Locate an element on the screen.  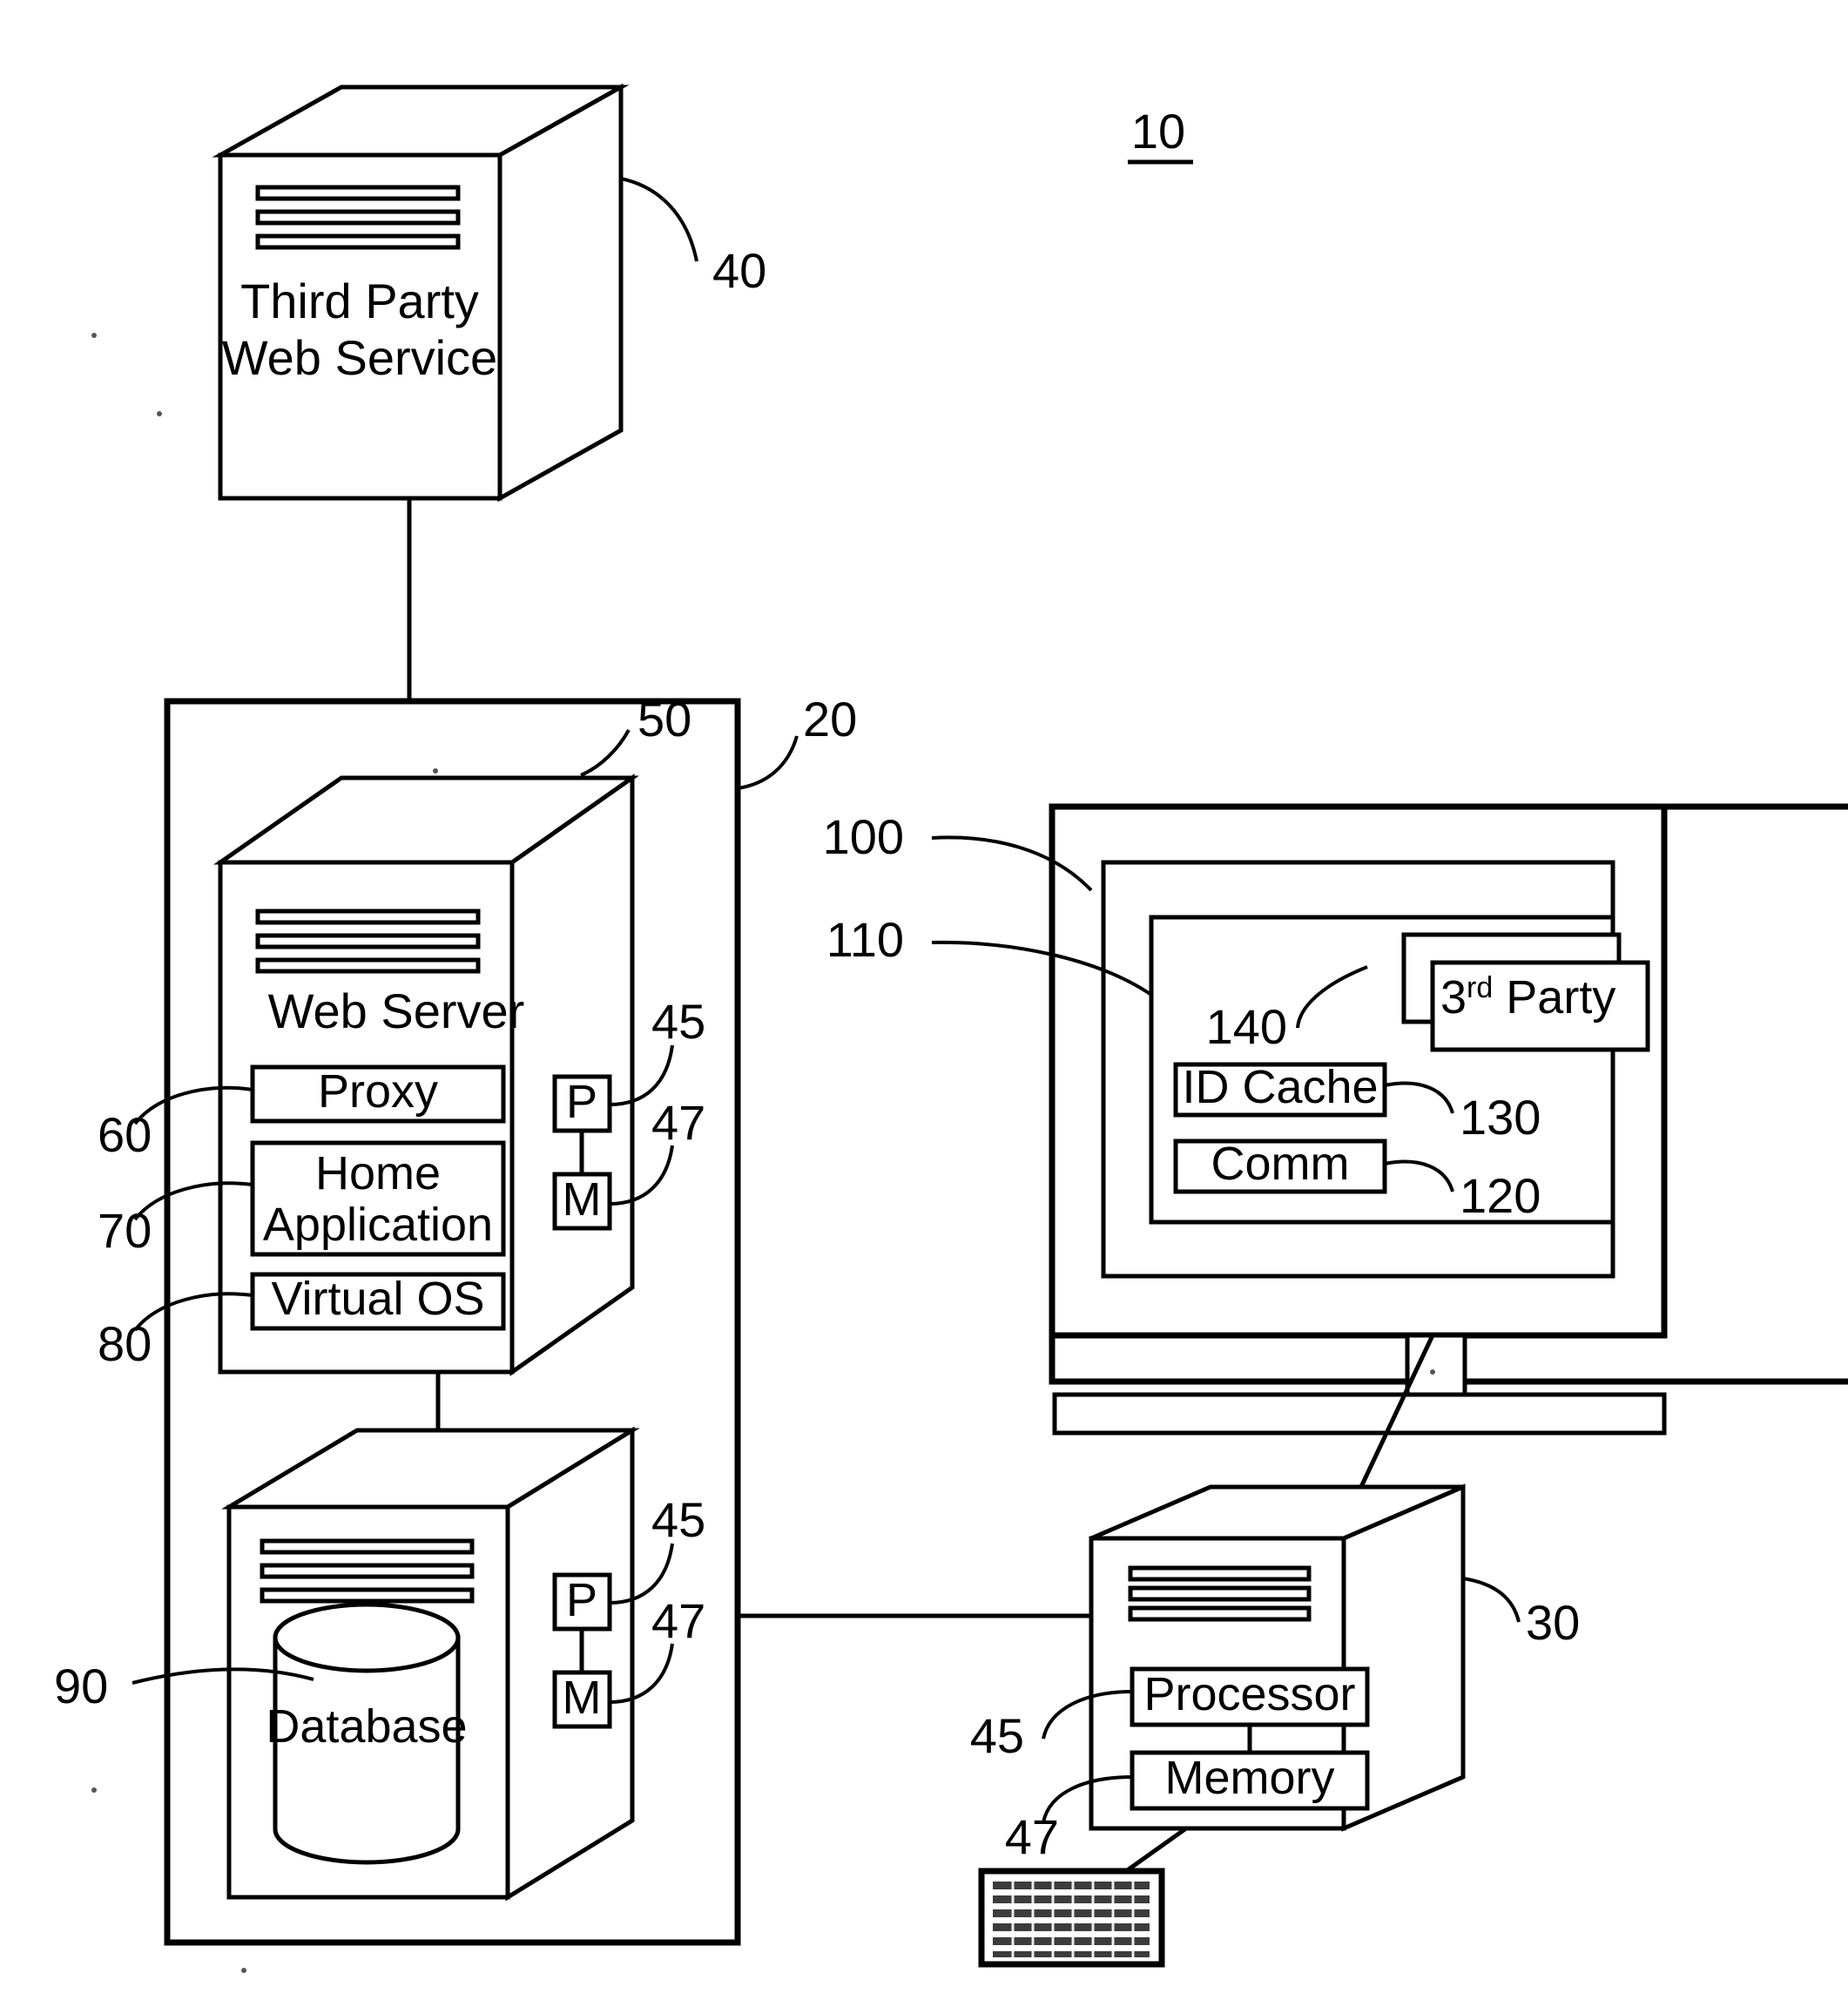
ref-45-webserver-text: 45 is located at coordinates (678, 1021).